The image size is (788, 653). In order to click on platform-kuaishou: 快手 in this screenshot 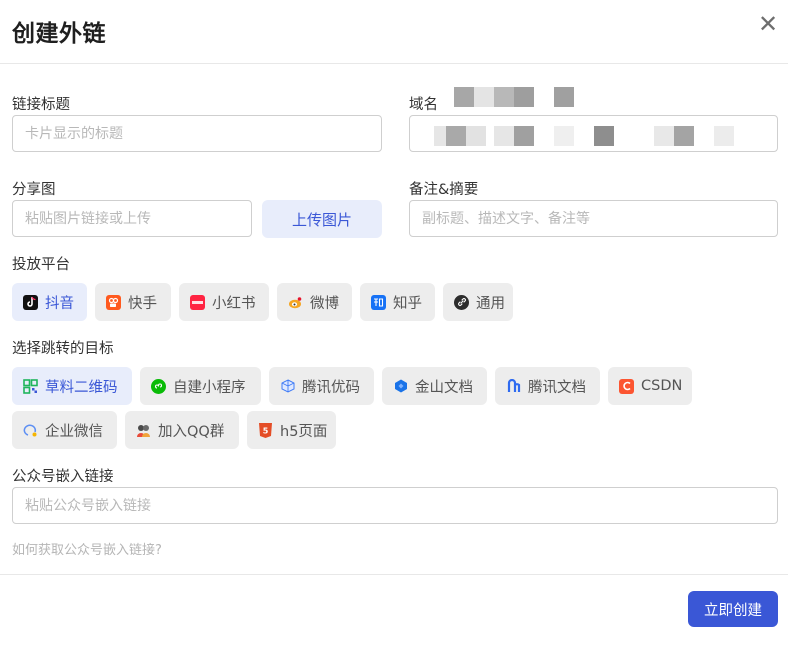, I will do `click(133, 302)`.